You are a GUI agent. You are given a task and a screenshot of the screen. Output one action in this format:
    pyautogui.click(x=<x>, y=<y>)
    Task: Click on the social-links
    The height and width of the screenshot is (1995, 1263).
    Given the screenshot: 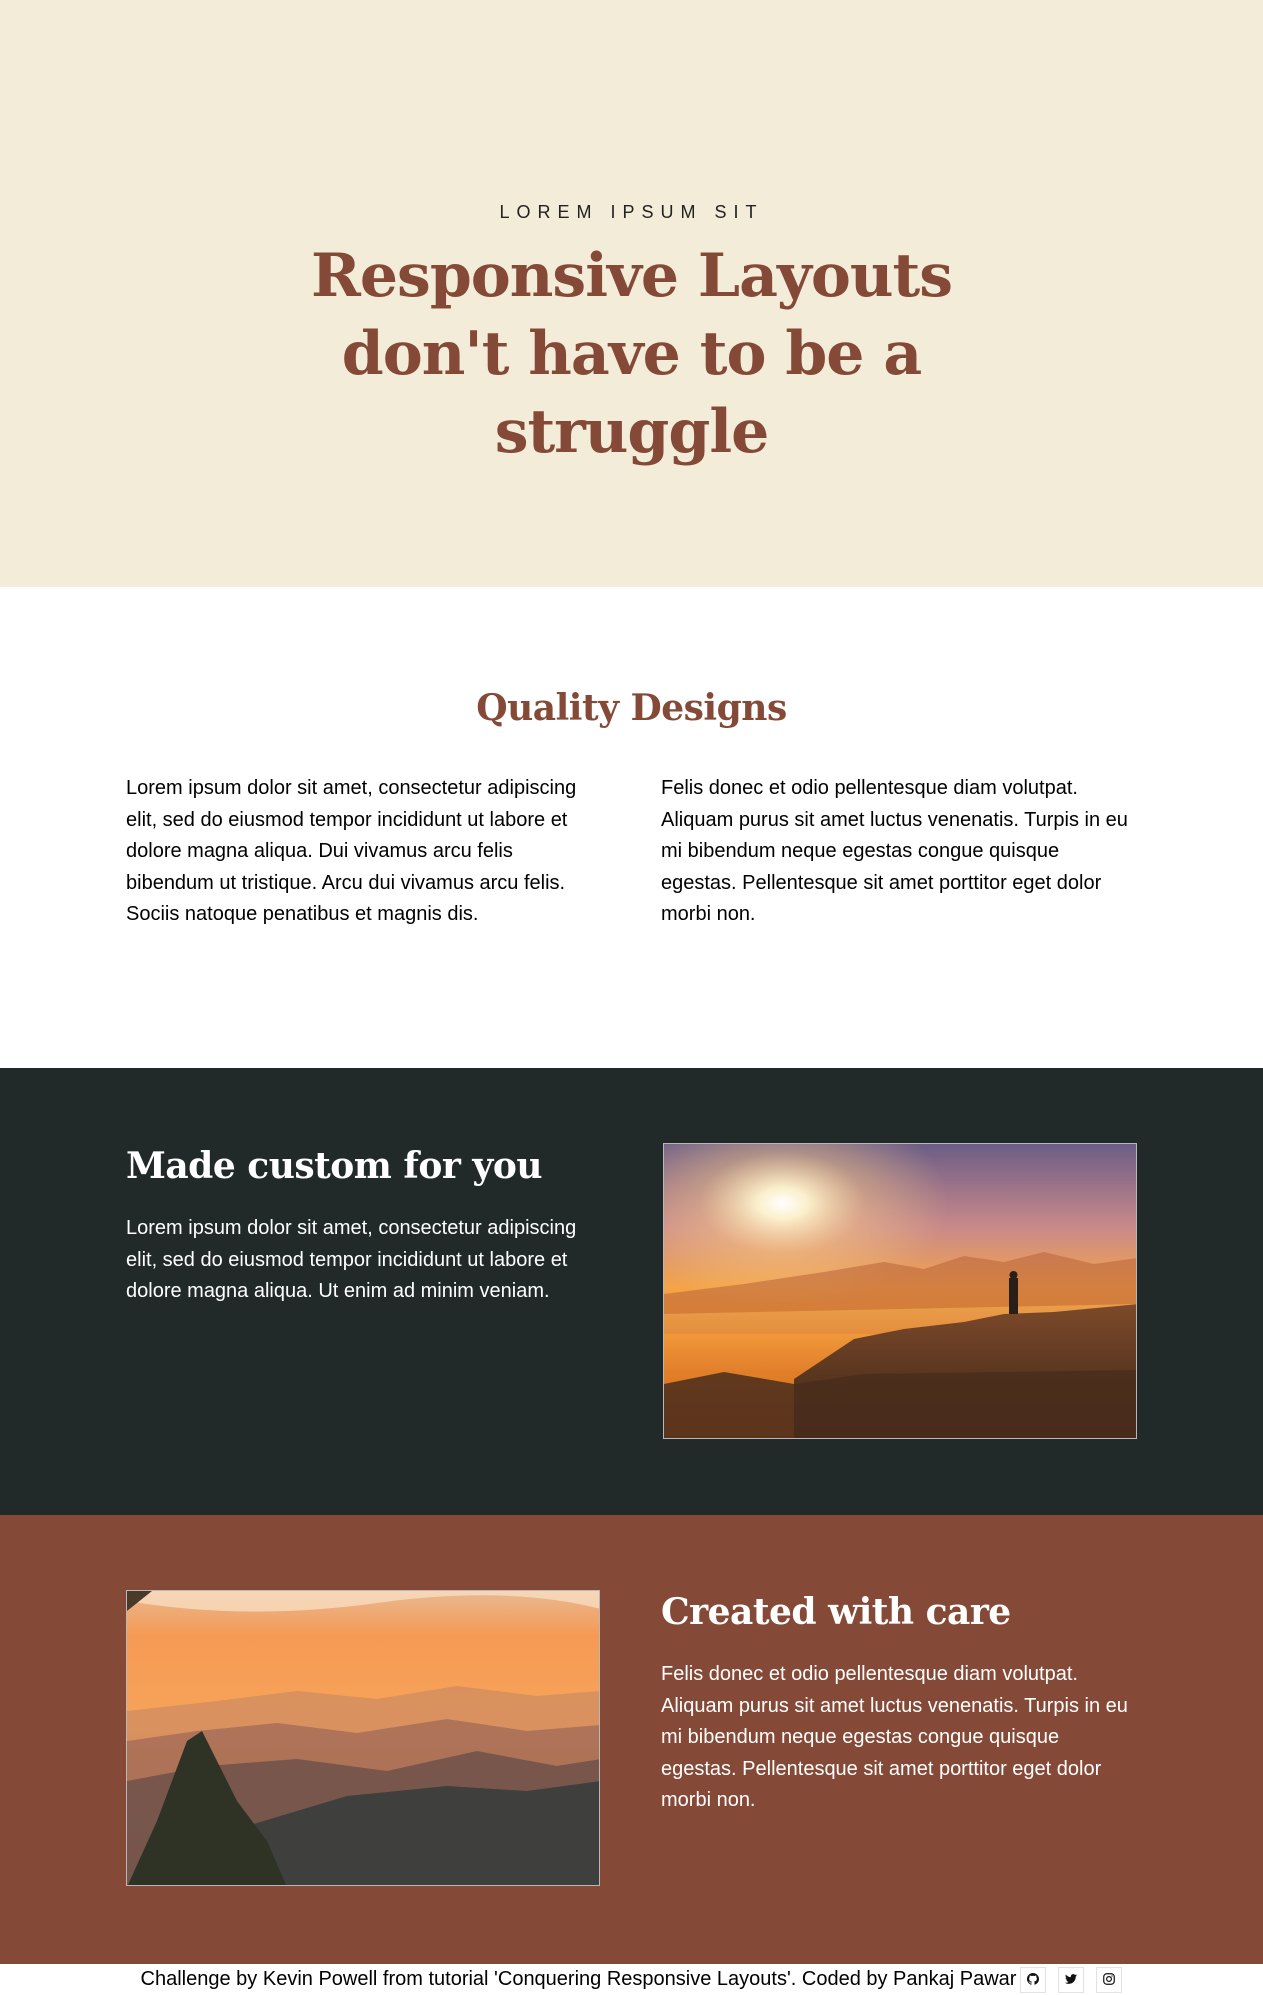 What is the action you would take?
    pyautogui.click(x=1071, y=1979)
    